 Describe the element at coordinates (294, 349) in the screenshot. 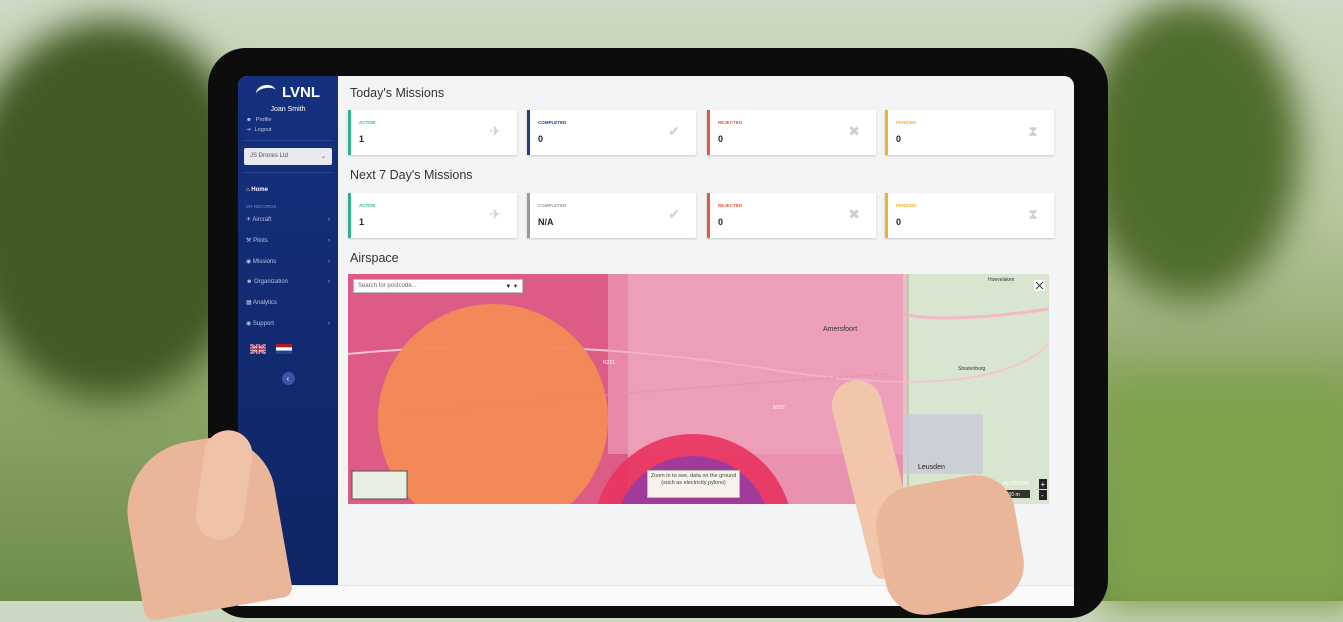

I see `language-flags` at that location.